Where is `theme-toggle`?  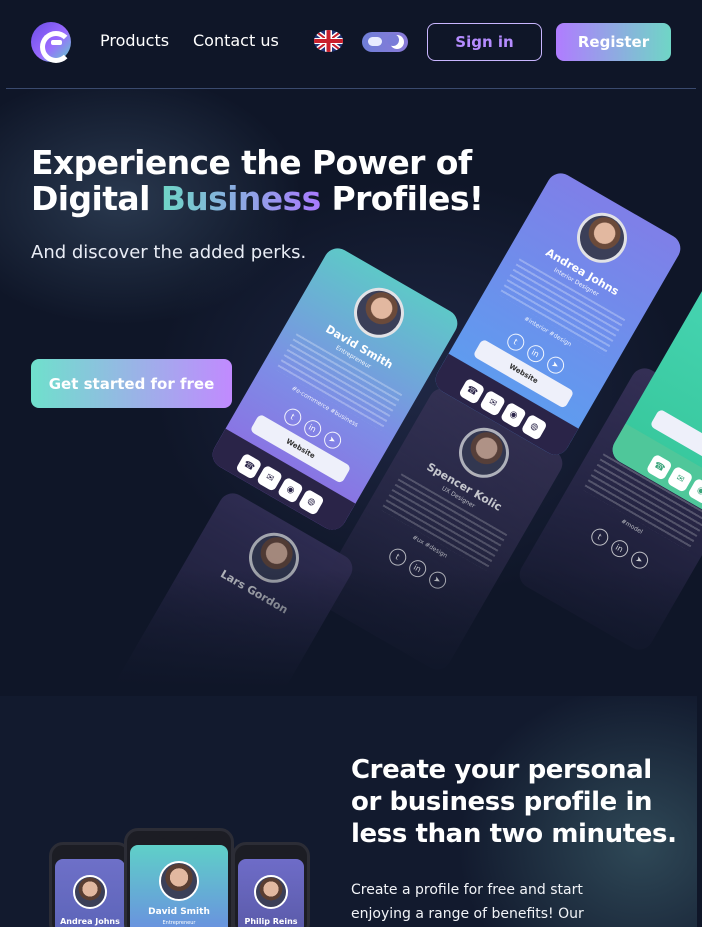
theme-toggle is located at coordinates (385, 42).